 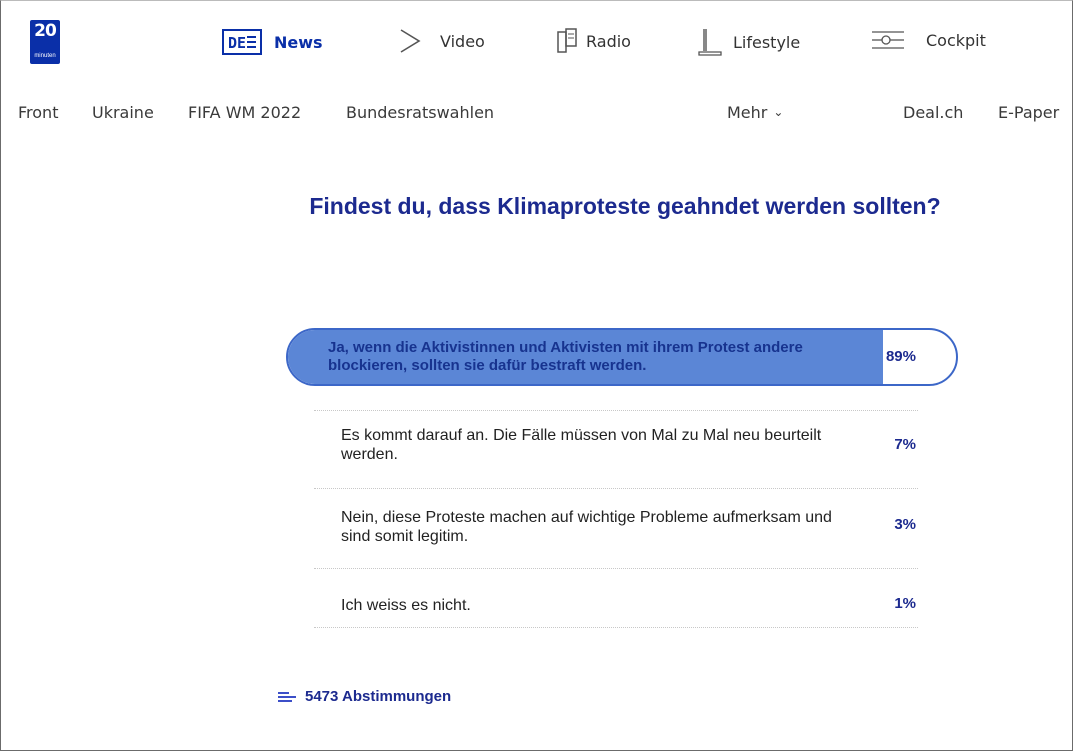 I want to click on sliders-icon, so click(x=888, y=40).